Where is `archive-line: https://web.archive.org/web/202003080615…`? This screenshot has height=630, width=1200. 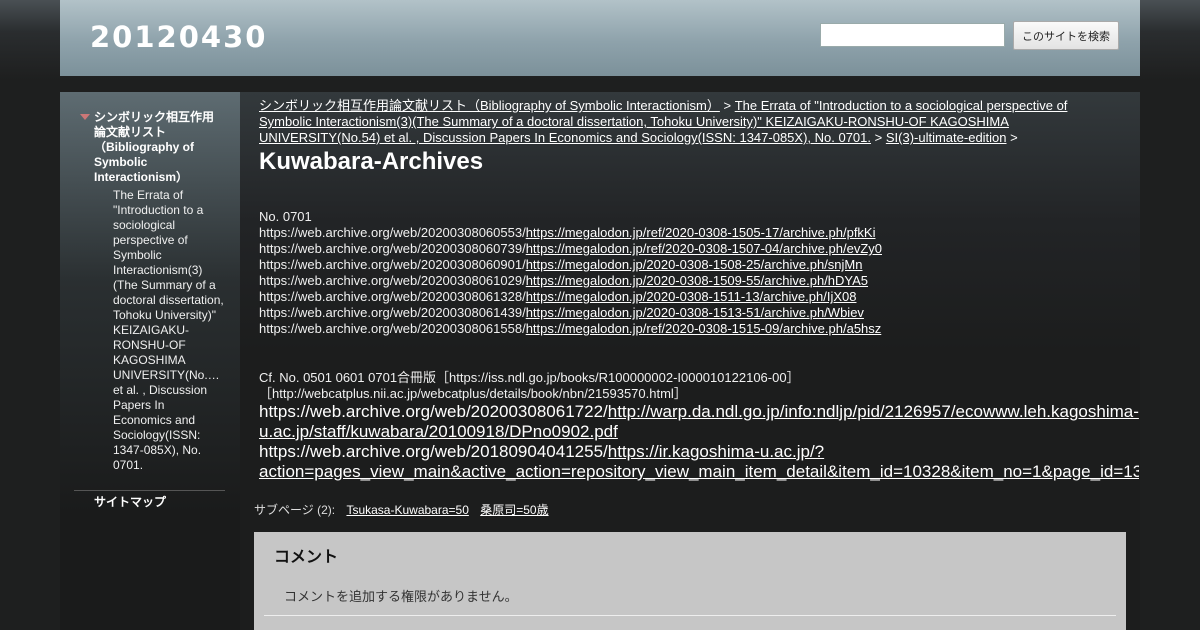 archive-line: https://web.archive.org/web/202003080615… is located at coordinates (699, 329).